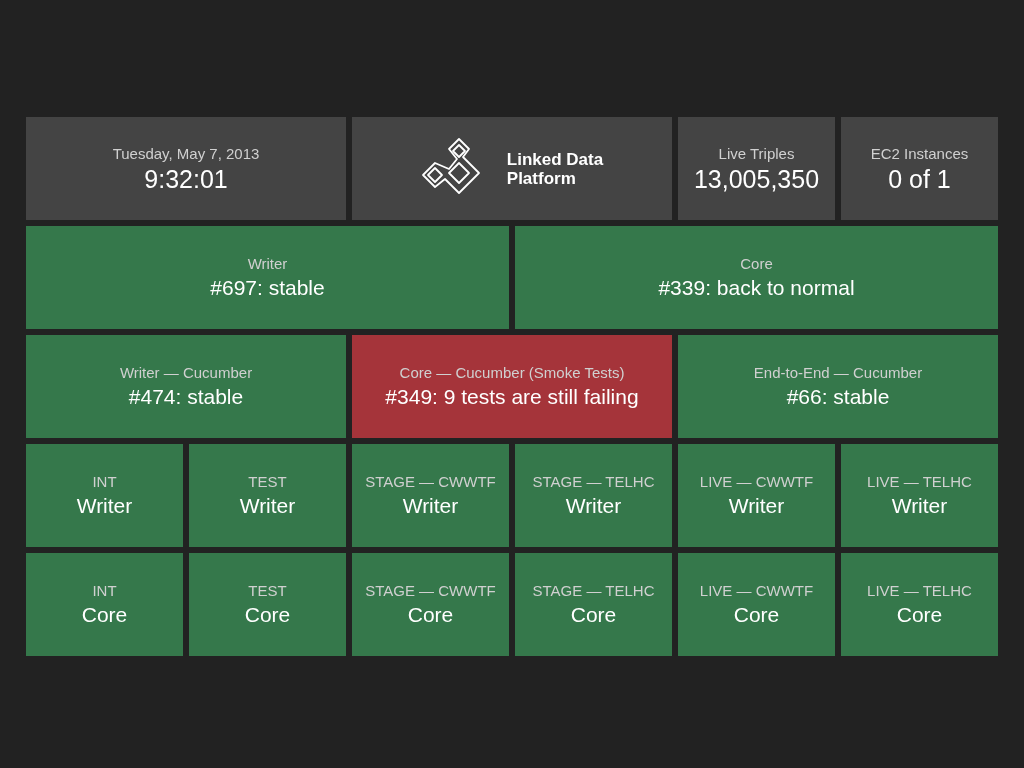 The width and height of the screenshot is (1024, 768). Describe the element at coordinates (512, 396) in the screenshot. I see `tile-value: #349: 9 tests are still failing` at that location.